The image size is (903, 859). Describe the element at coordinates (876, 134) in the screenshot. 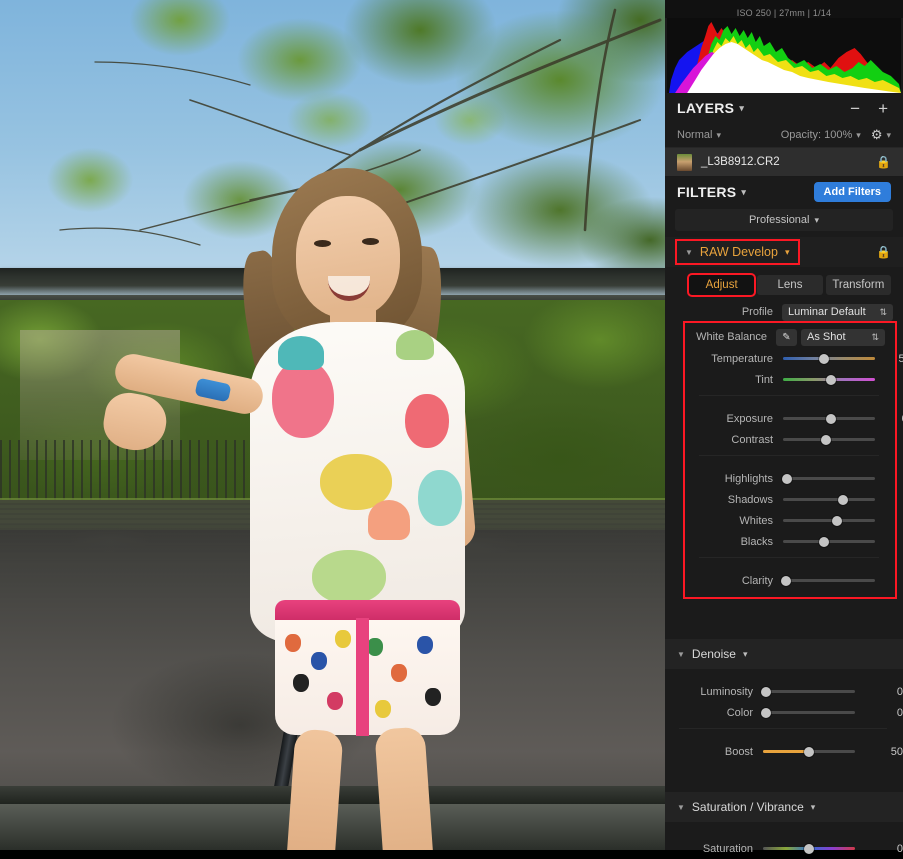

I see `gear-icon: ⚙` at that location.